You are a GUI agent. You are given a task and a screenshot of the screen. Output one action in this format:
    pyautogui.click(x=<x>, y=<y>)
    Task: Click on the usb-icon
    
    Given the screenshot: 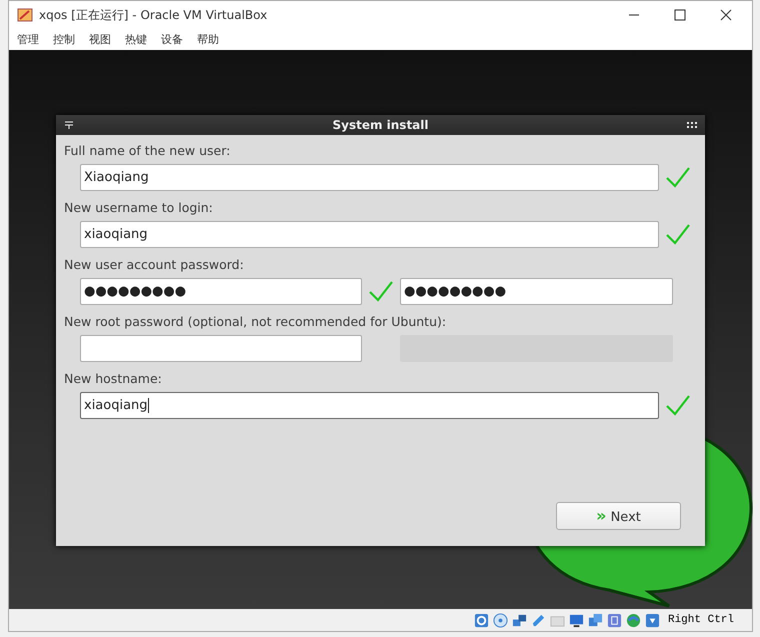 What is the action you would take?
    pyautogui.click(x=614, y=620)
    